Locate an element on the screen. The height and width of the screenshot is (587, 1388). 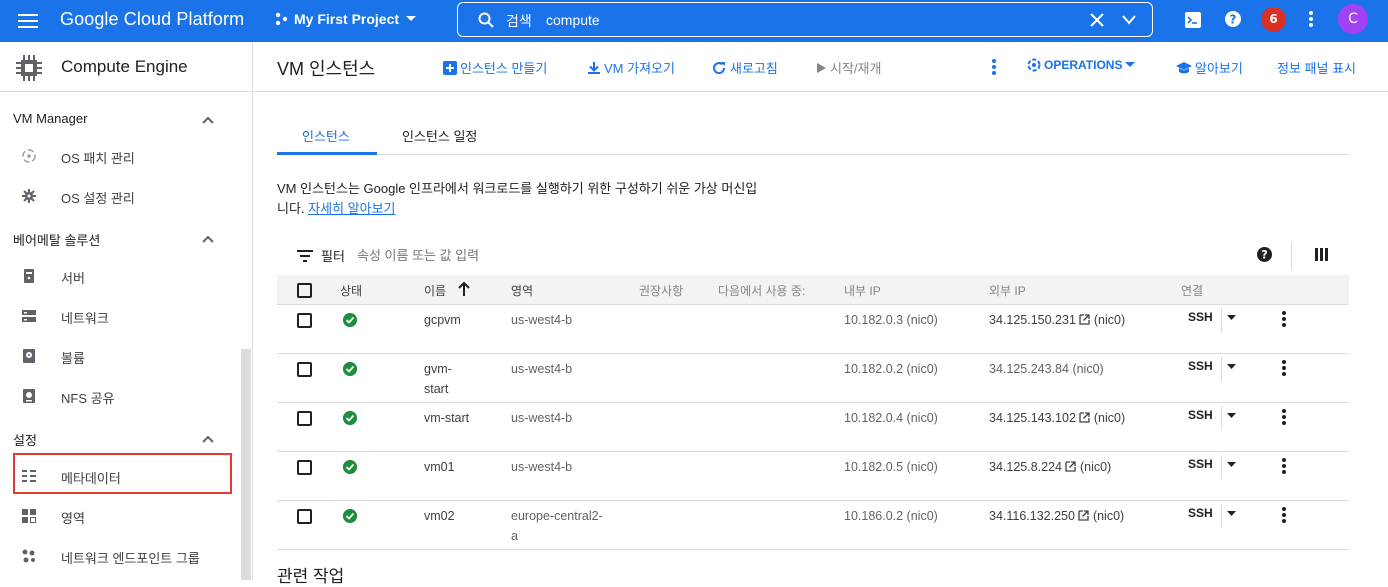
operations-button: OPERATIONS is located at coordinates (1081, 65).